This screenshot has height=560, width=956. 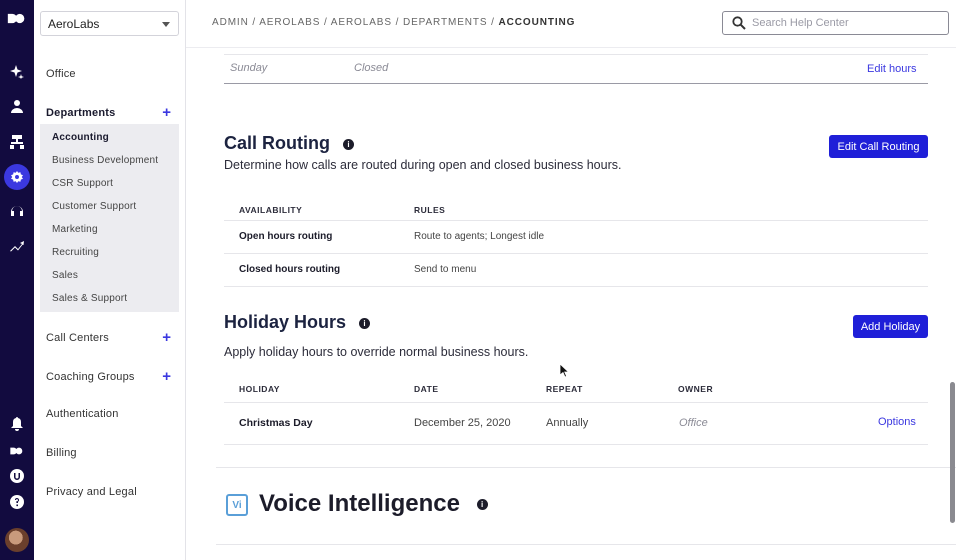 I want to click on call-routing-title: Call Routing i, so click(x=289, y=143).